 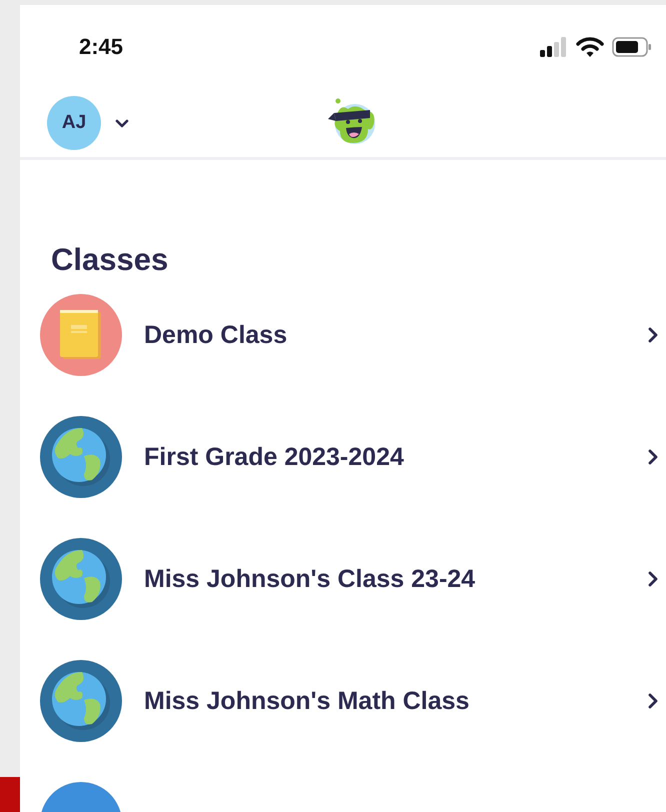 I want to click on class-name: Miss Johnson's Math Class, so click(x=307, y=701).